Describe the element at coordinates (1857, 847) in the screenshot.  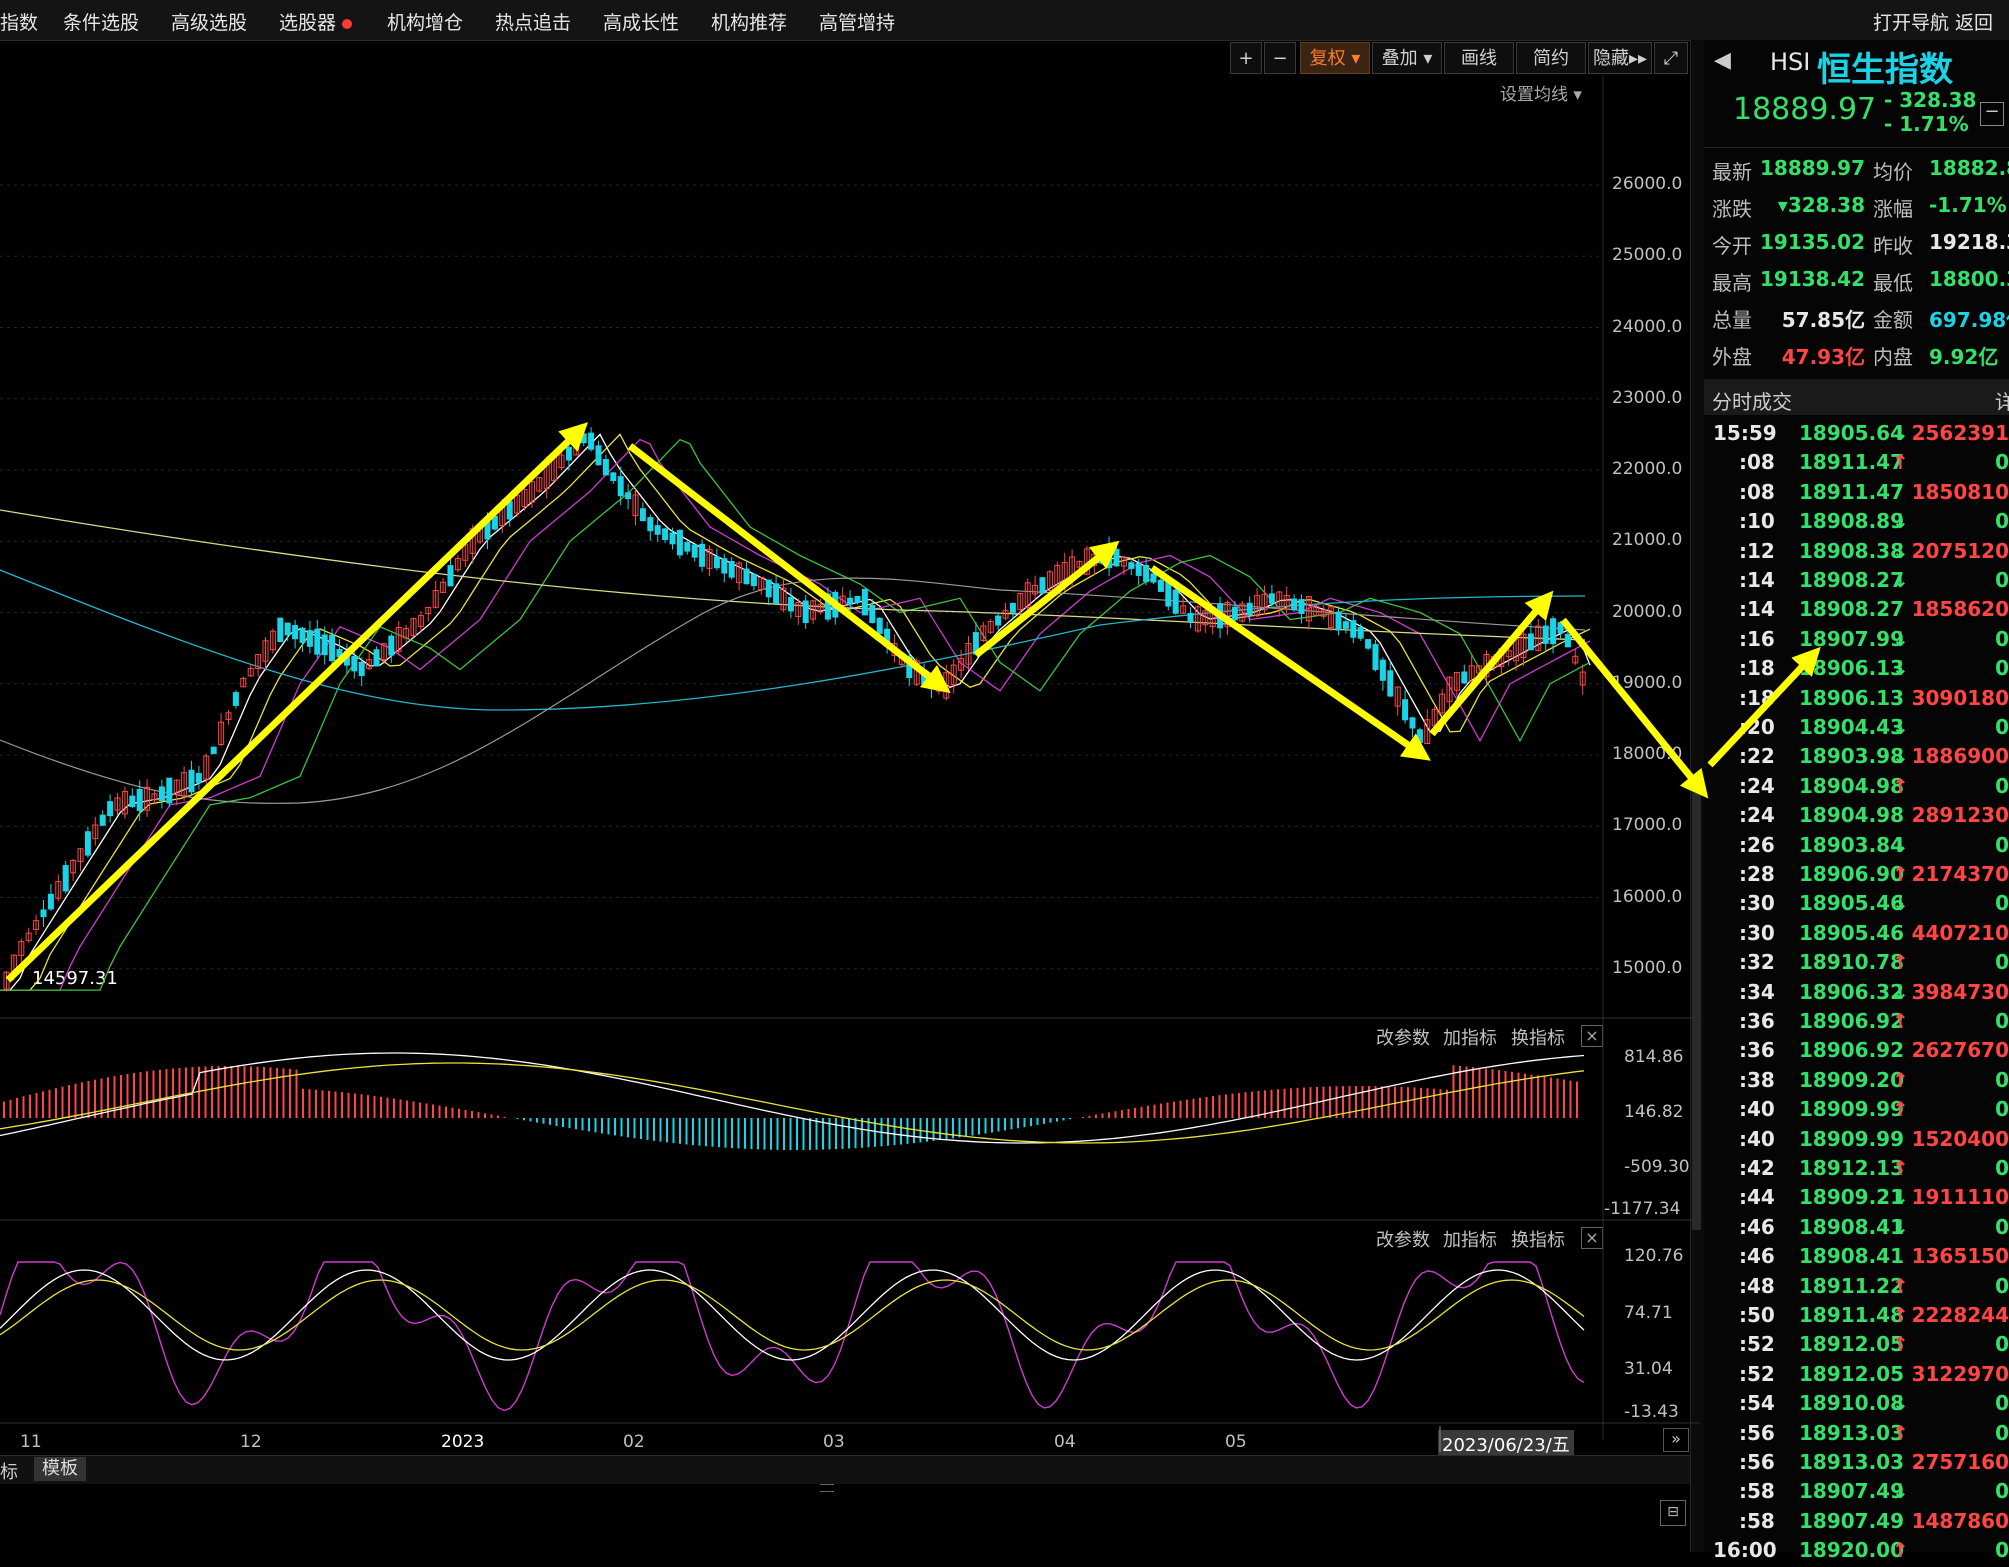
I see `tick-row: :26 18903.84 ↓ 0` at that location.